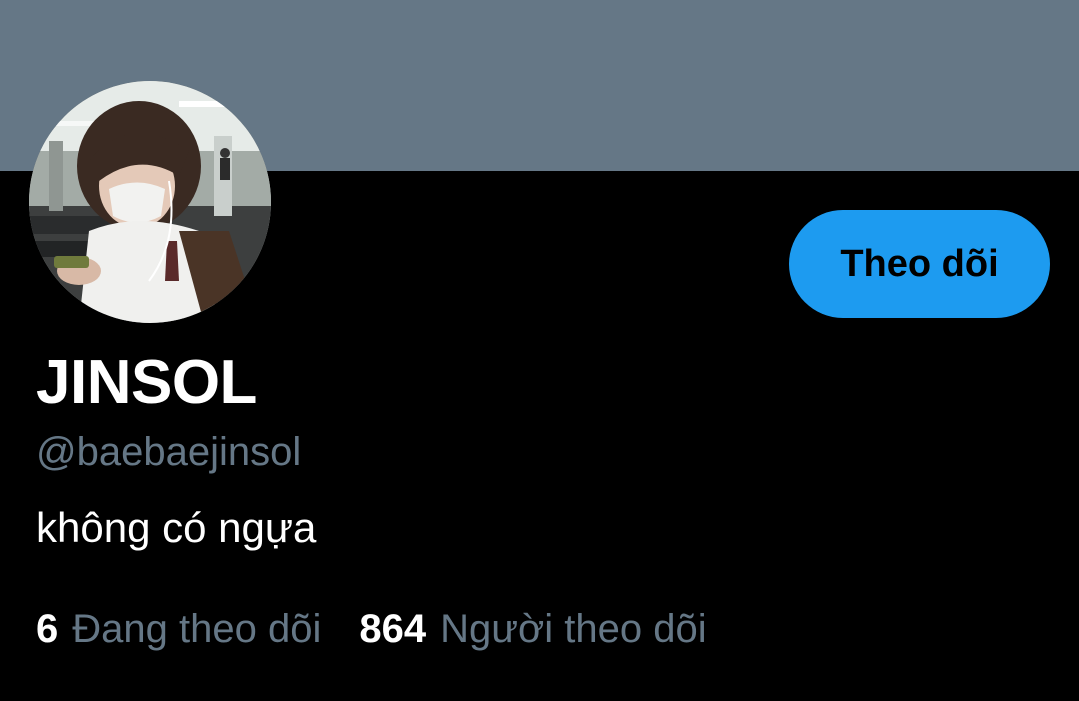  I want to click on followers-stat: 864 Người theo dõi, so click(532, 629).